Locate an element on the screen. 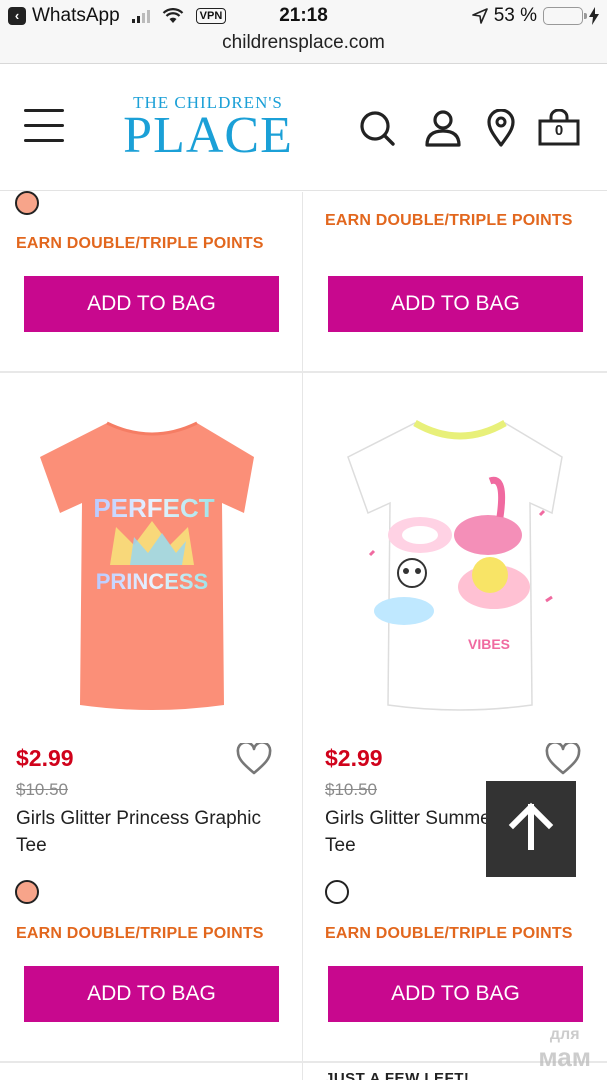  shopping-bag-button: 0 is located at coordinates (559, 127).